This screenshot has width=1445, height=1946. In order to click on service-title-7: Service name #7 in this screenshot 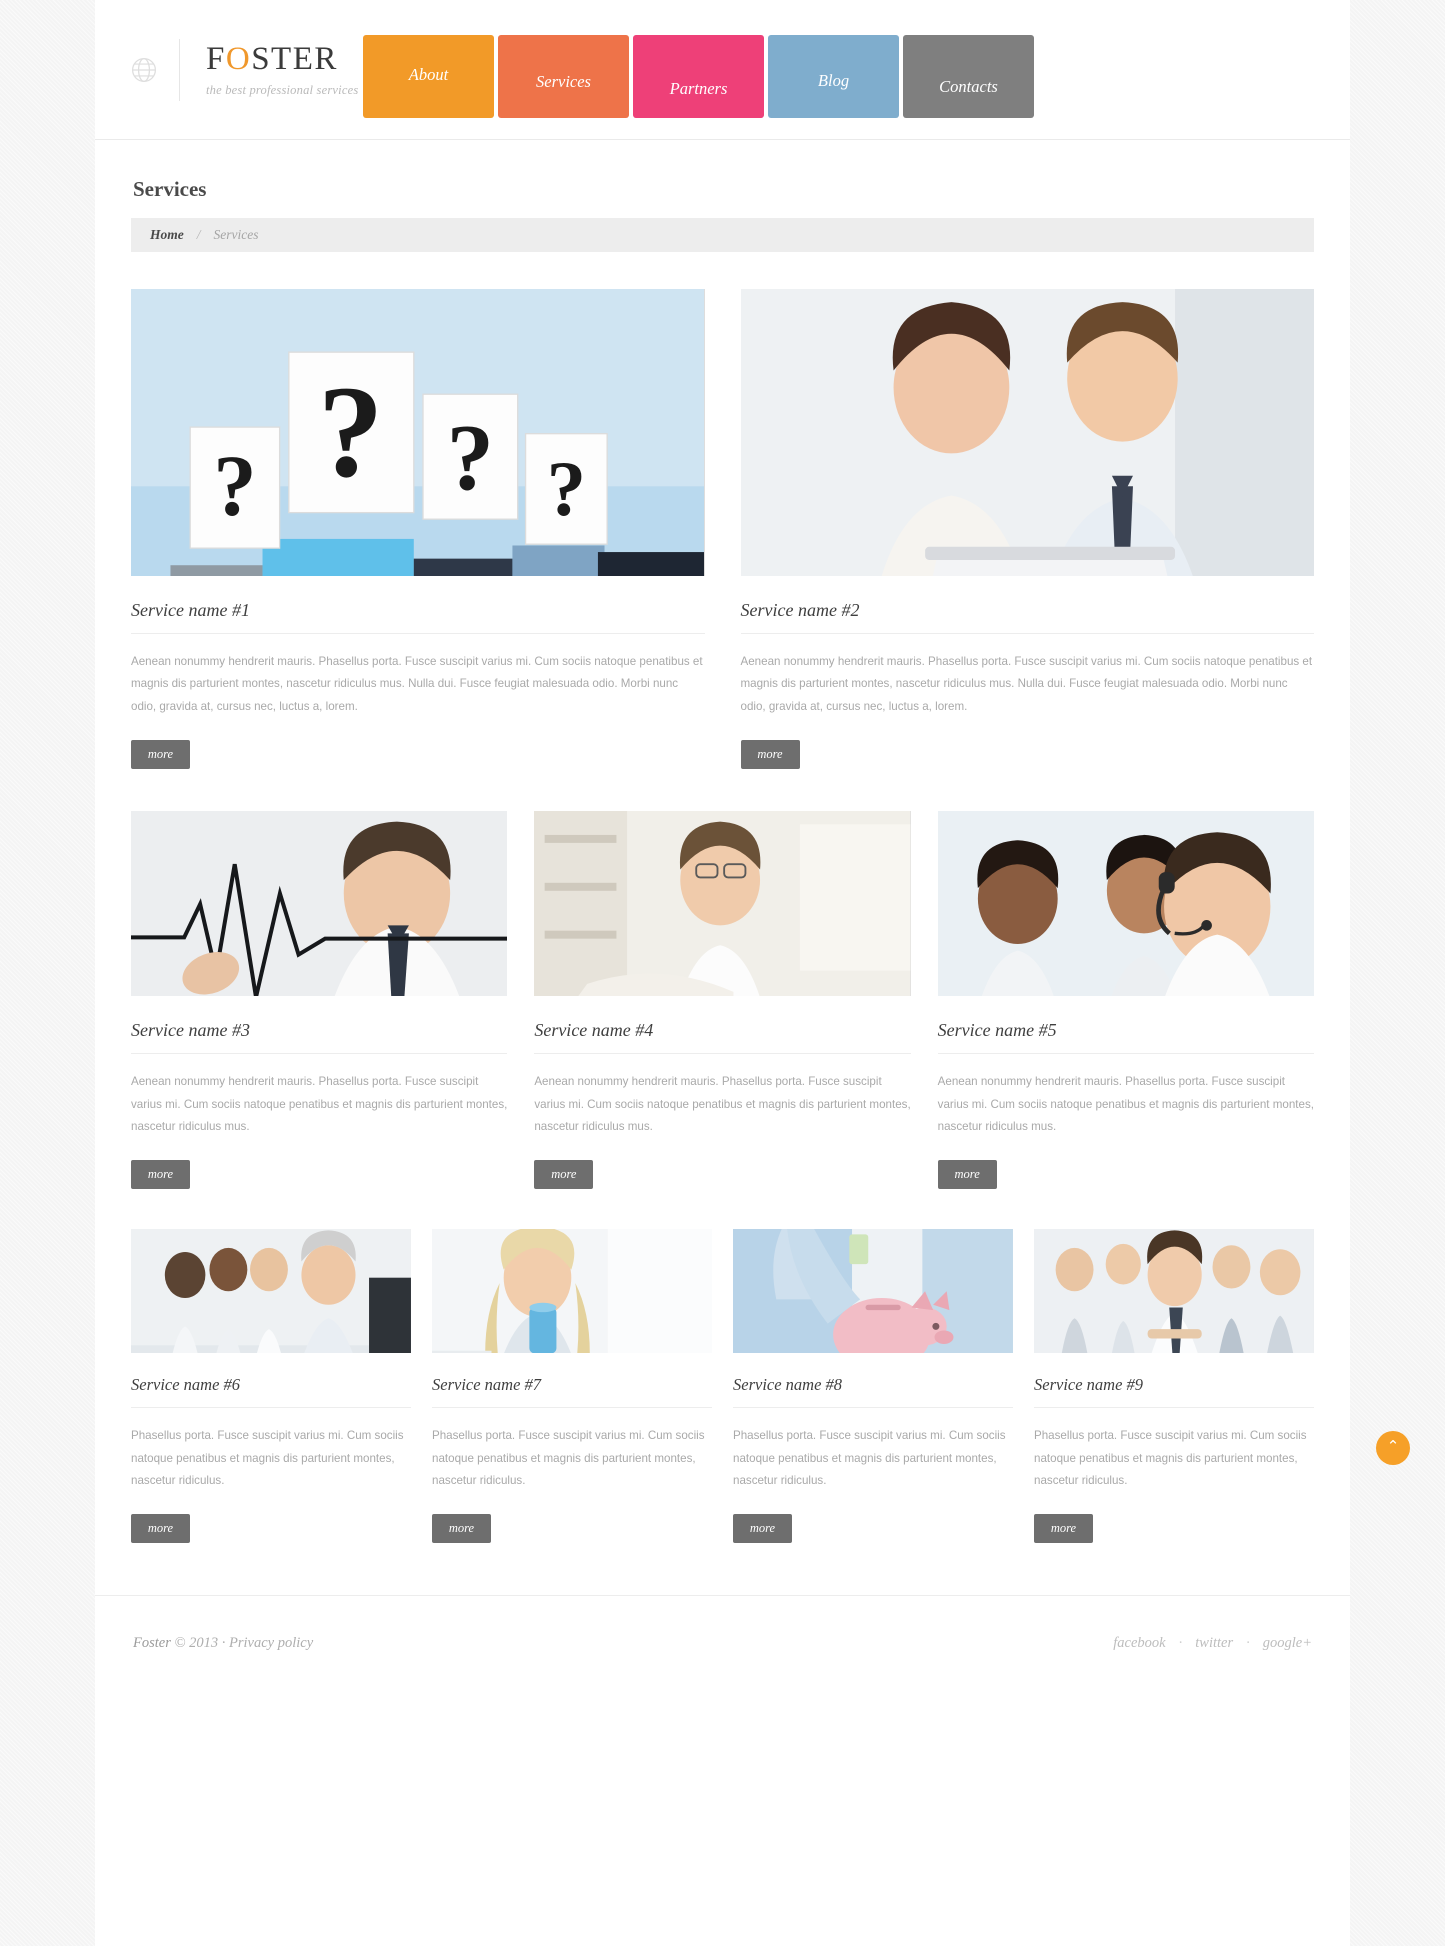, I will do `click(572, 1392)`.